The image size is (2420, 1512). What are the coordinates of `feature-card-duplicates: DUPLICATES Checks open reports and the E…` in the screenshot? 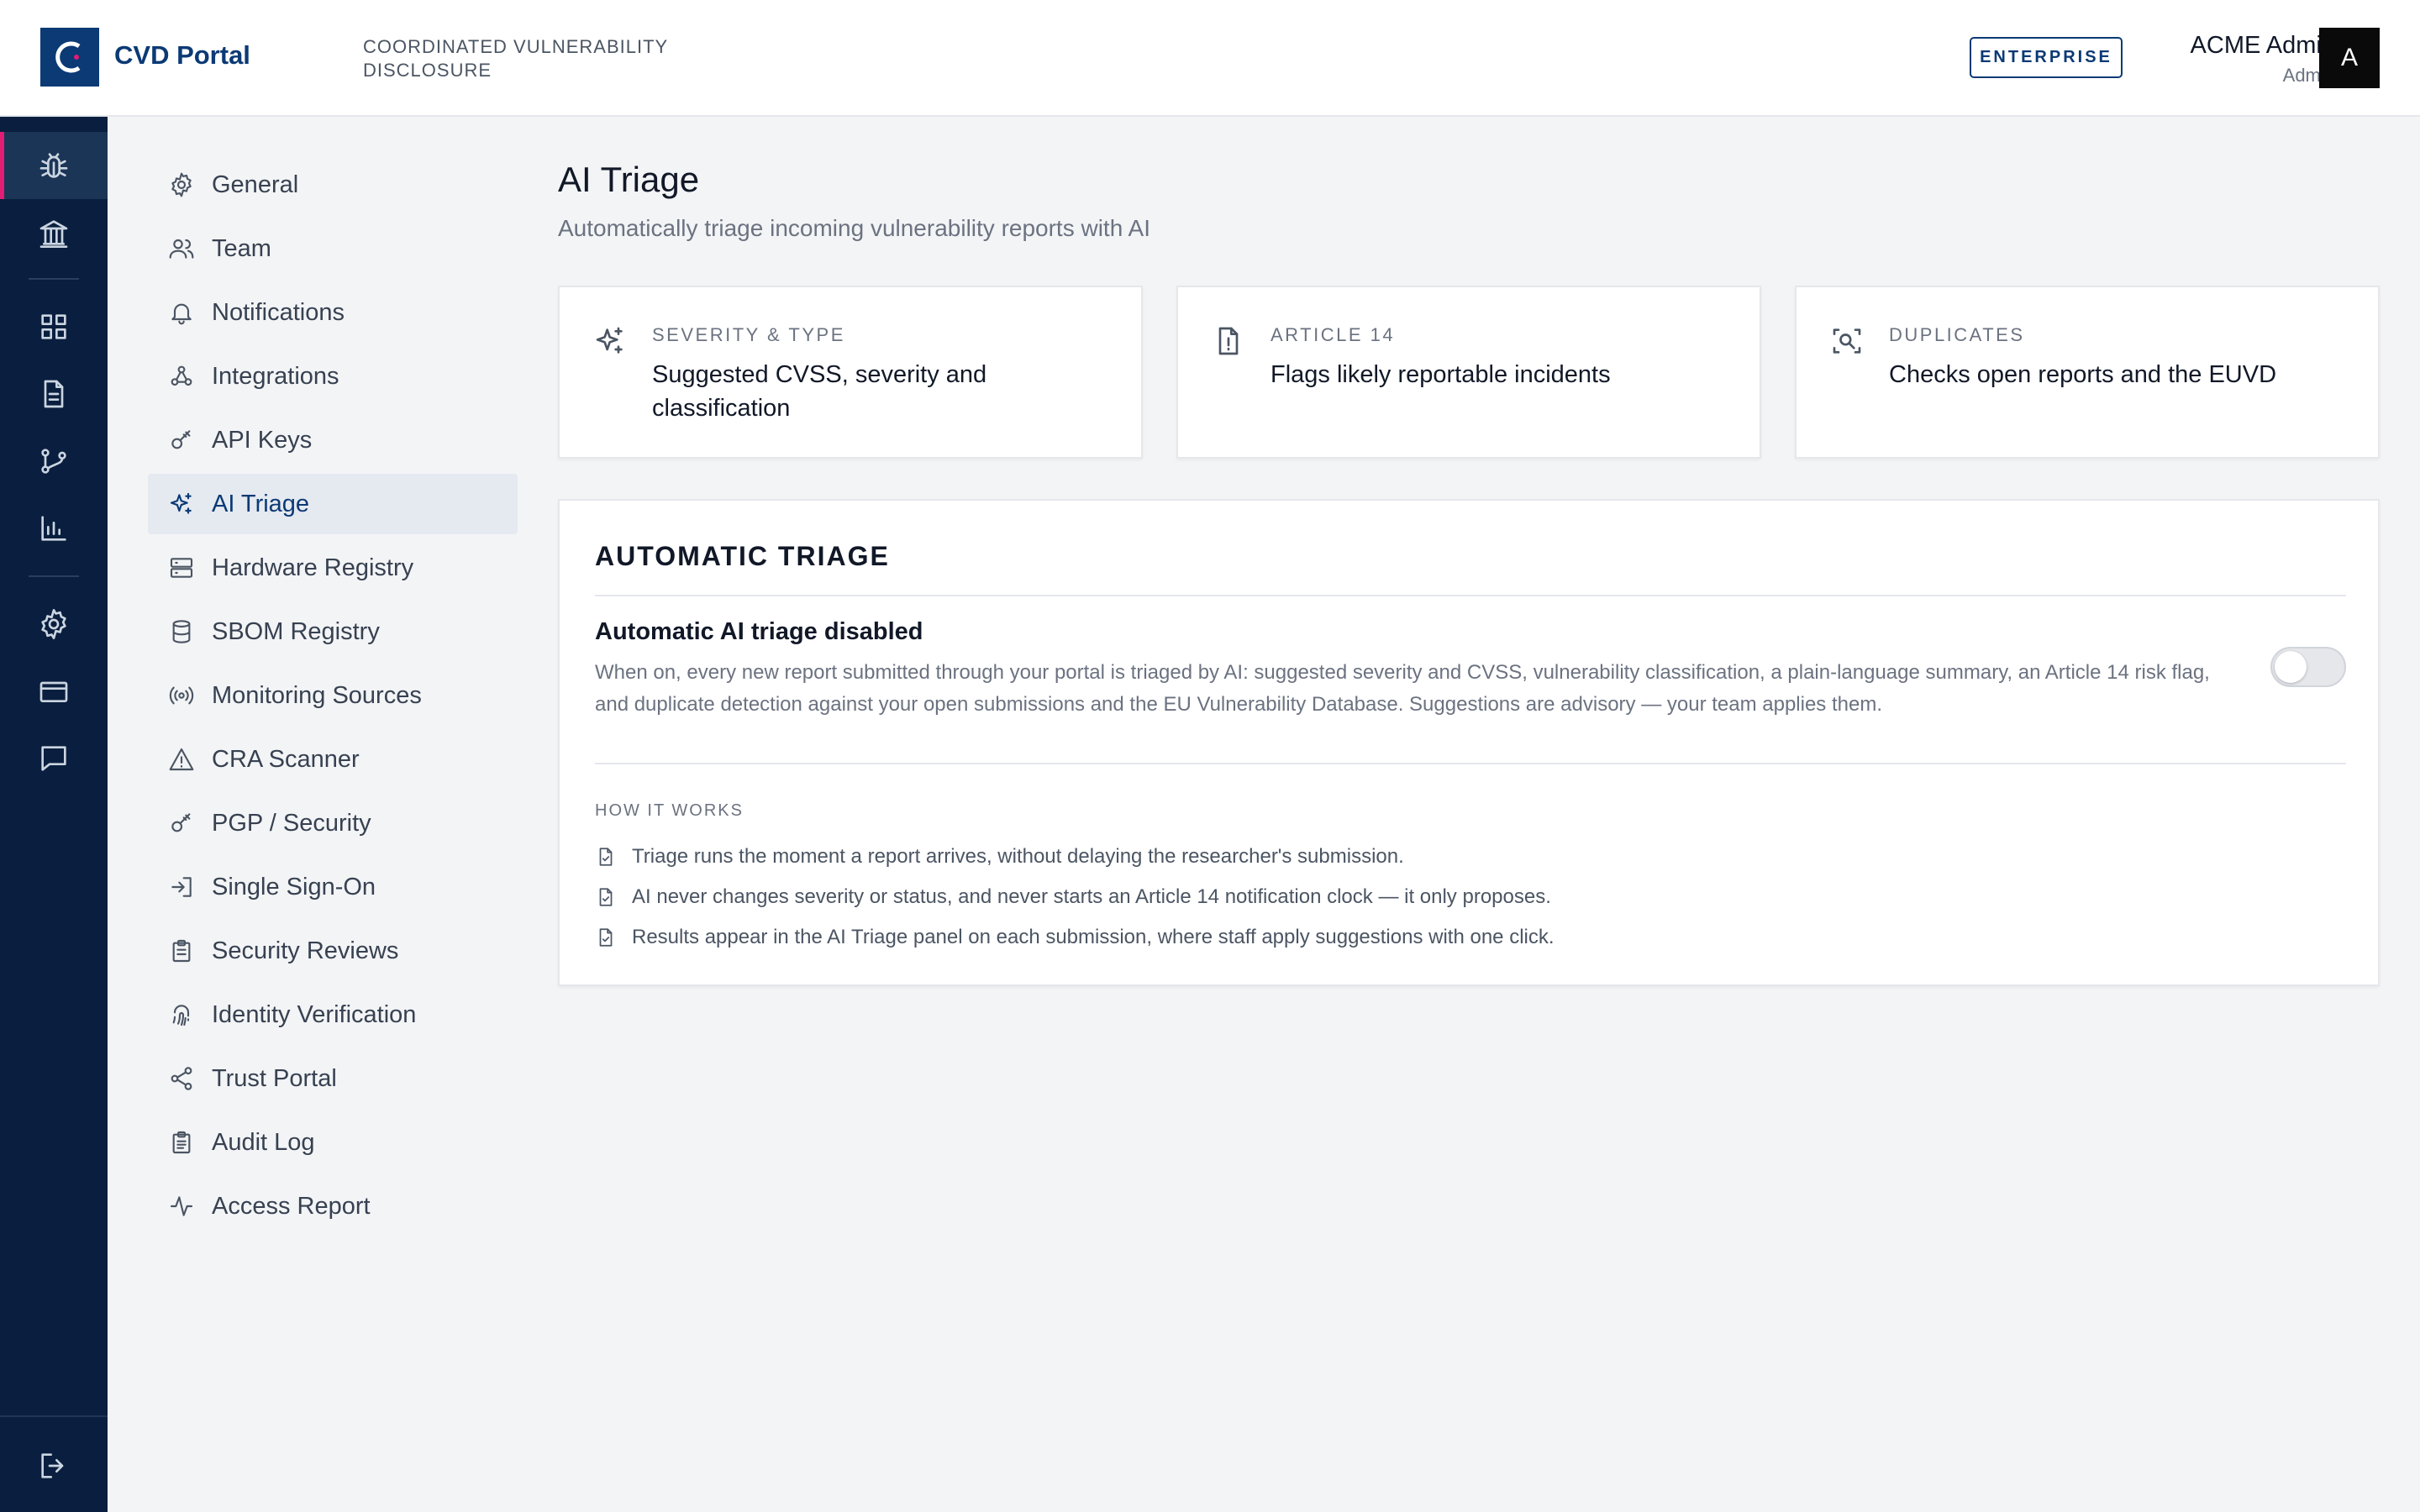 It's located at (2087, 372).